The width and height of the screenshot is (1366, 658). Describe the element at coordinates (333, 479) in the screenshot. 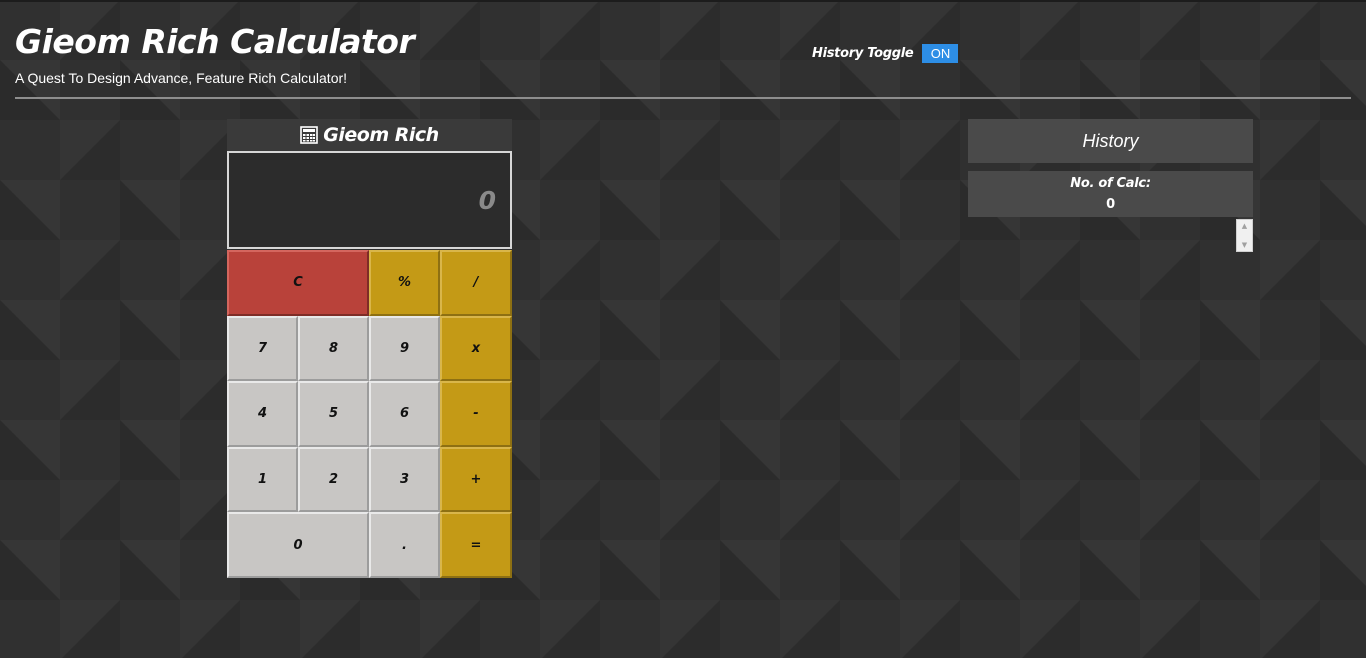

I see `digit-2-button: 2` at that location.